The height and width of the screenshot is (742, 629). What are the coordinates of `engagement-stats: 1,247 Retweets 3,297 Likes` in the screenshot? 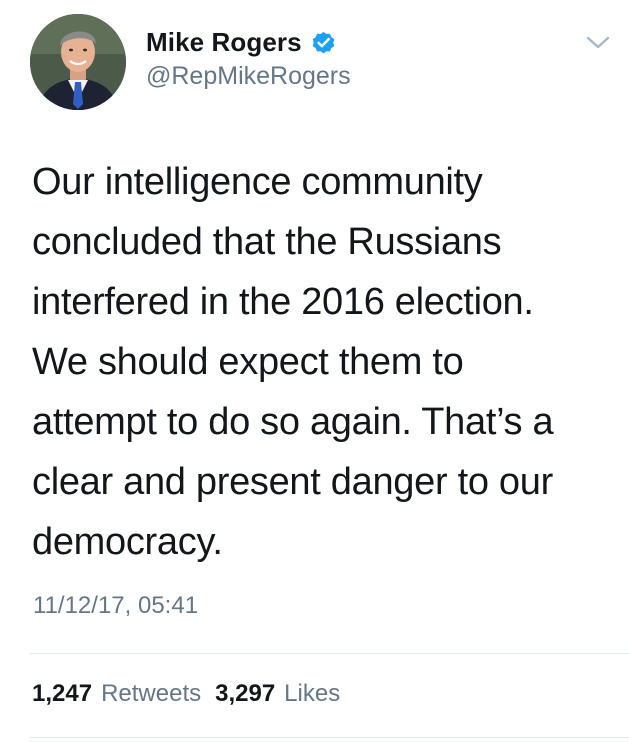 It's located at (186, 694).